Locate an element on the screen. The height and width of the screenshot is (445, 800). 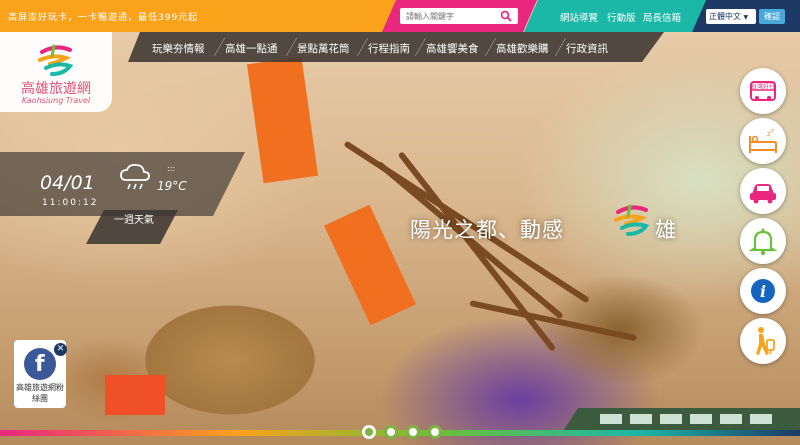
search-icon is located at coordinates (506, 16).